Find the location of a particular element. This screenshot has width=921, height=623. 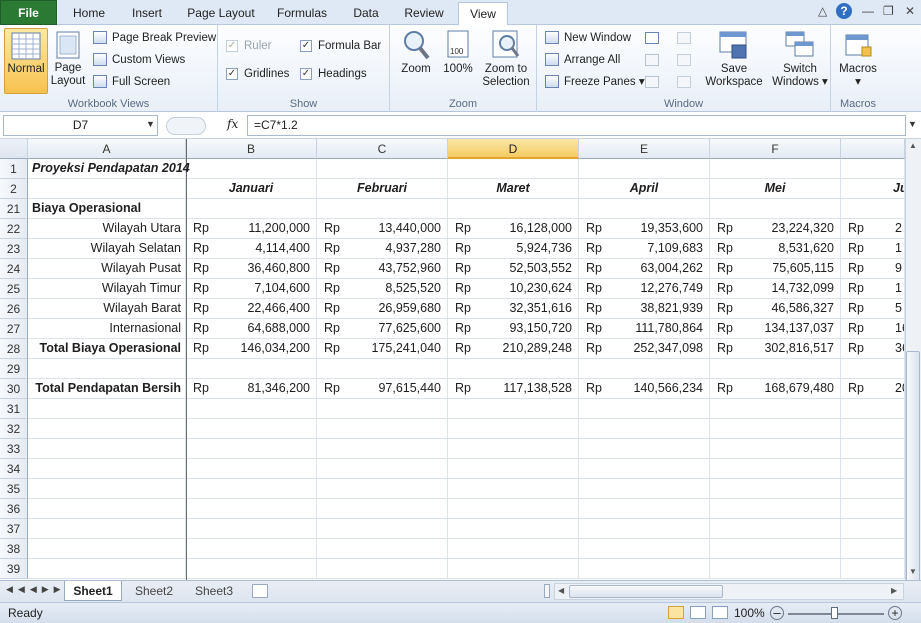

row-header: 36 is located at coordinates (14, 509).